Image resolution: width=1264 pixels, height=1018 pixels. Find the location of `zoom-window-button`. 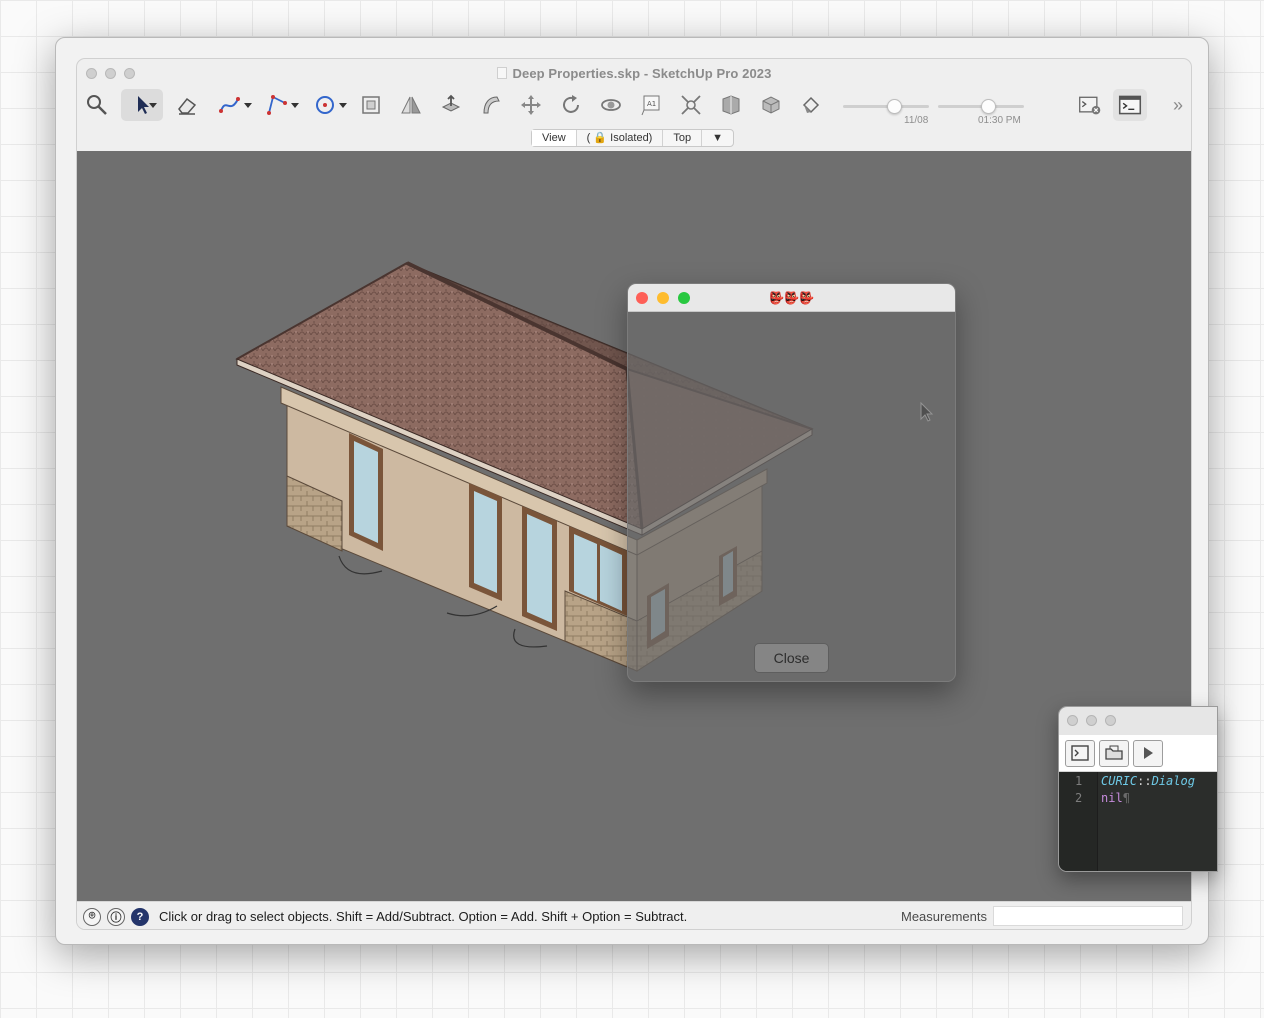

zoom-window-button is located at coordinates (129, 73).